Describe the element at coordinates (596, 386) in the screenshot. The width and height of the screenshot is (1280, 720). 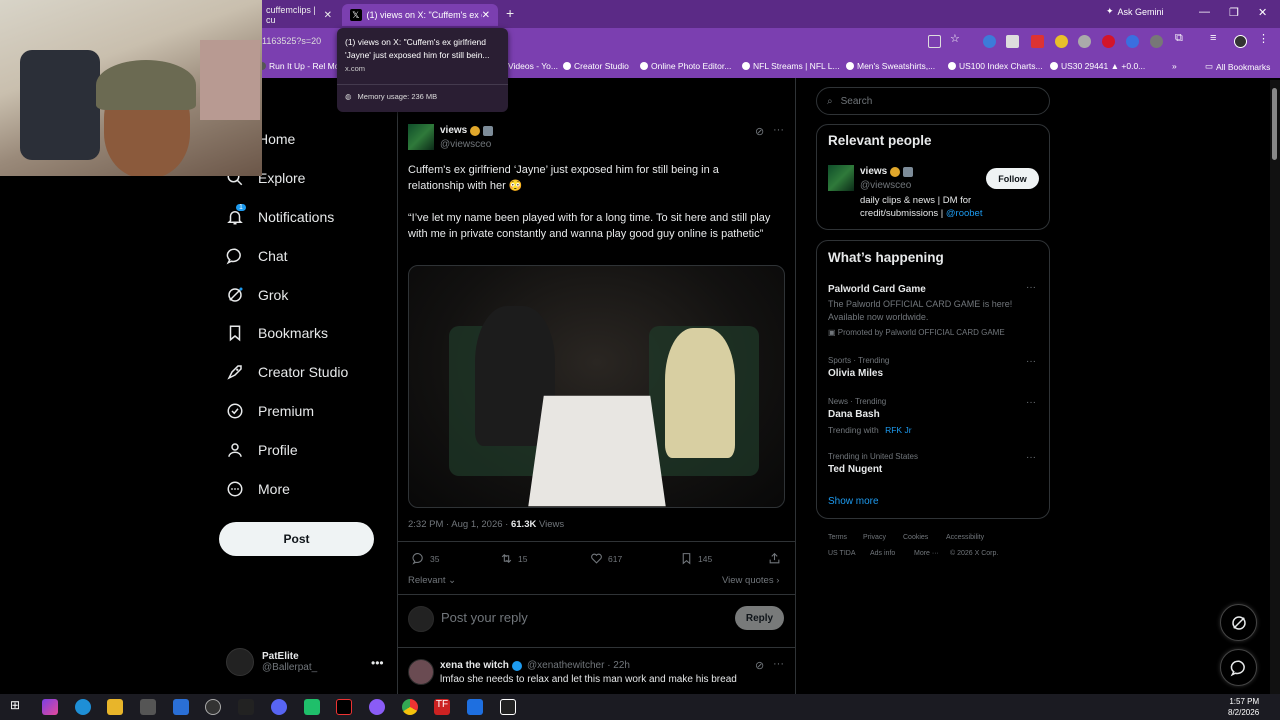
I see `tweet-photo` at that location.